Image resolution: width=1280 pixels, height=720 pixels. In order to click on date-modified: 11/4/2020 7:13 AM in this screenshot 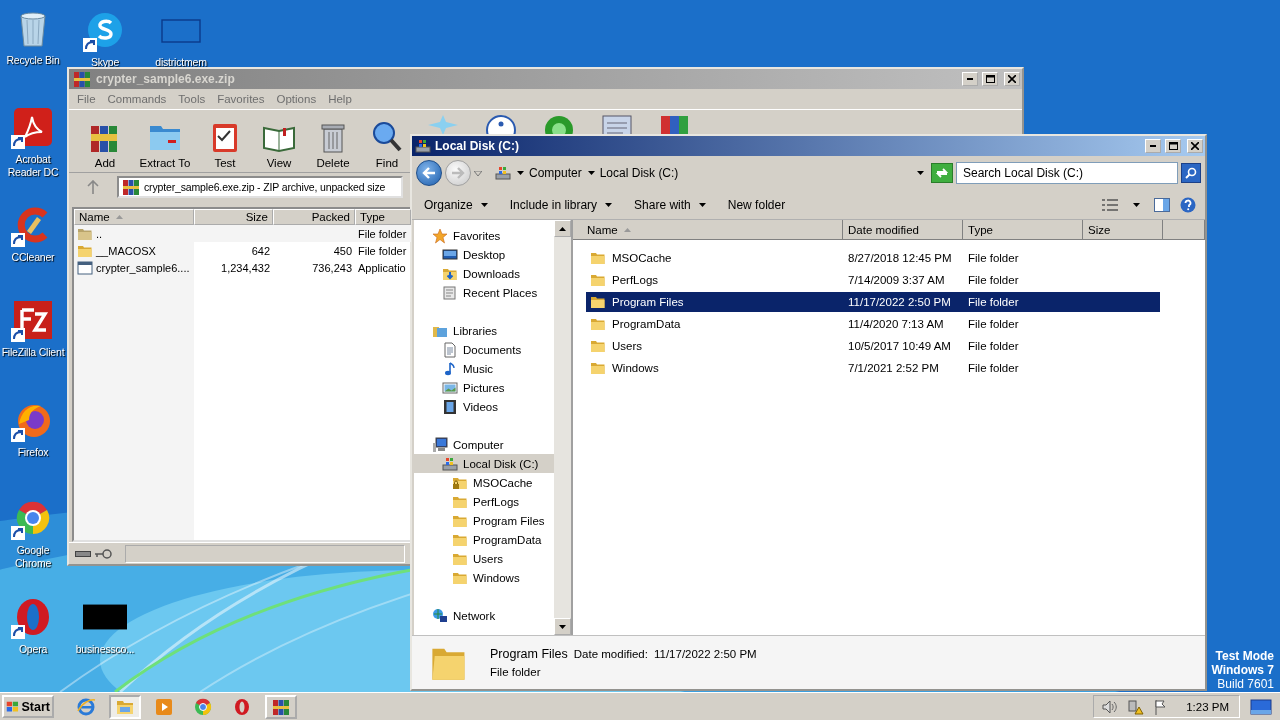, I will do `click(896, 324)`.